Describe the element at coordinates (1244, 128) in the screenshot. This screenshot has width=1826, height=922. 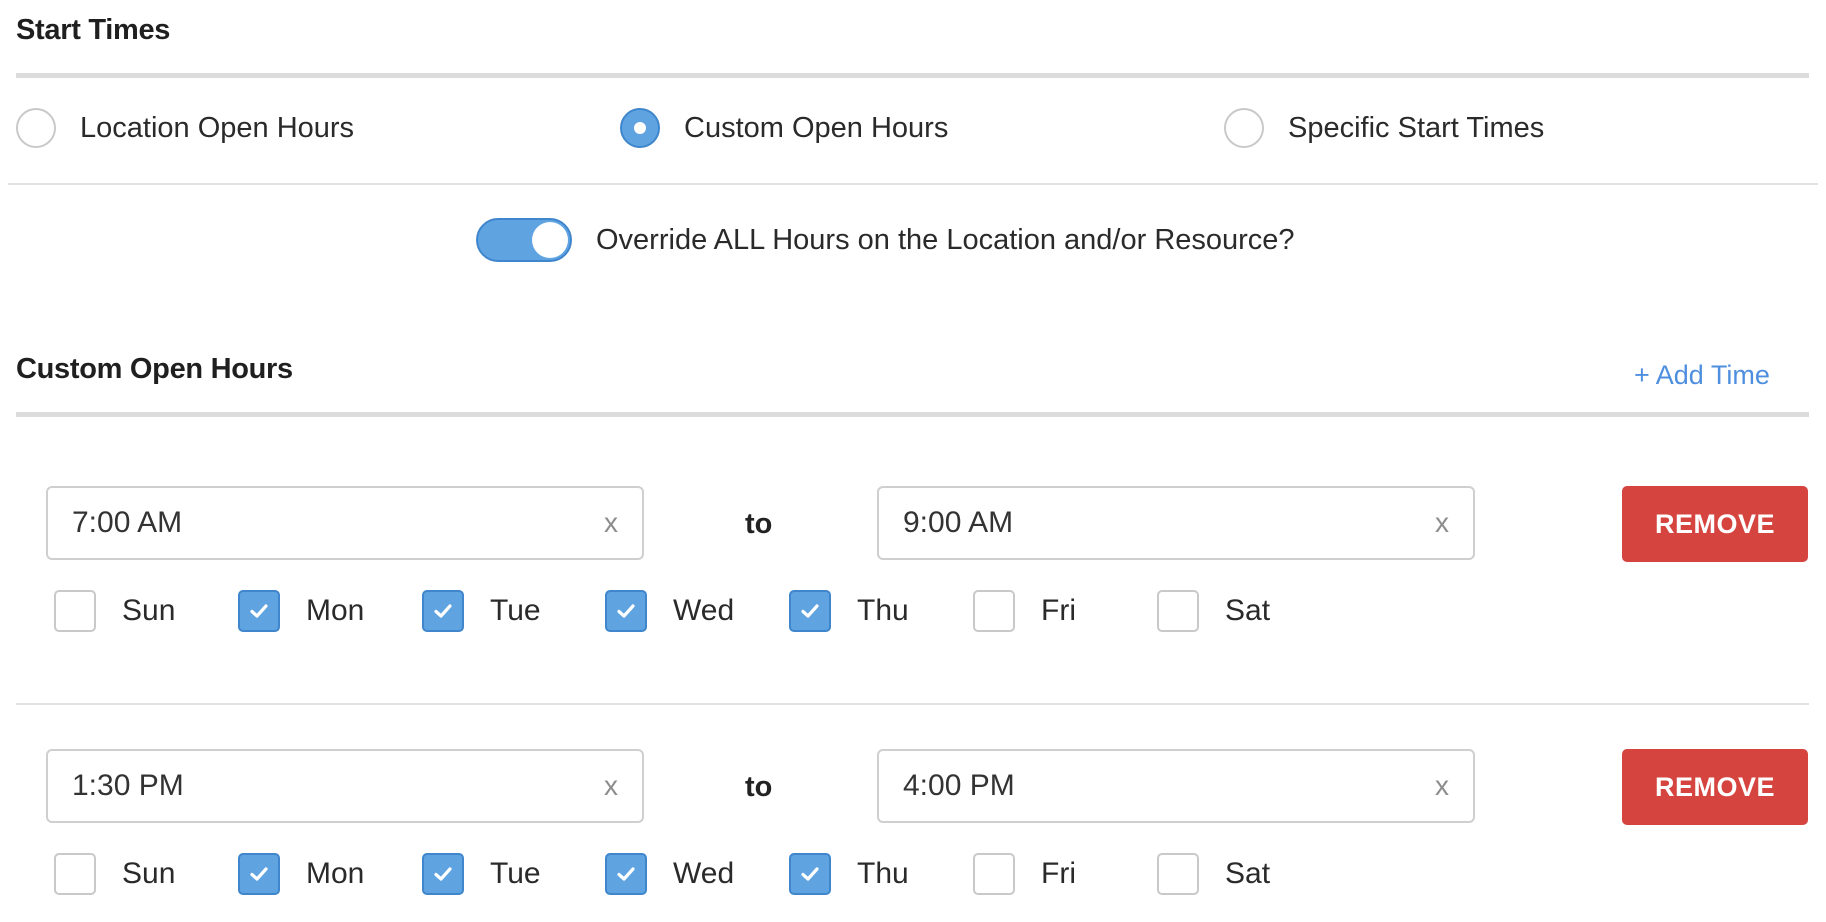
I see `radio-specific-start-times` at that location.